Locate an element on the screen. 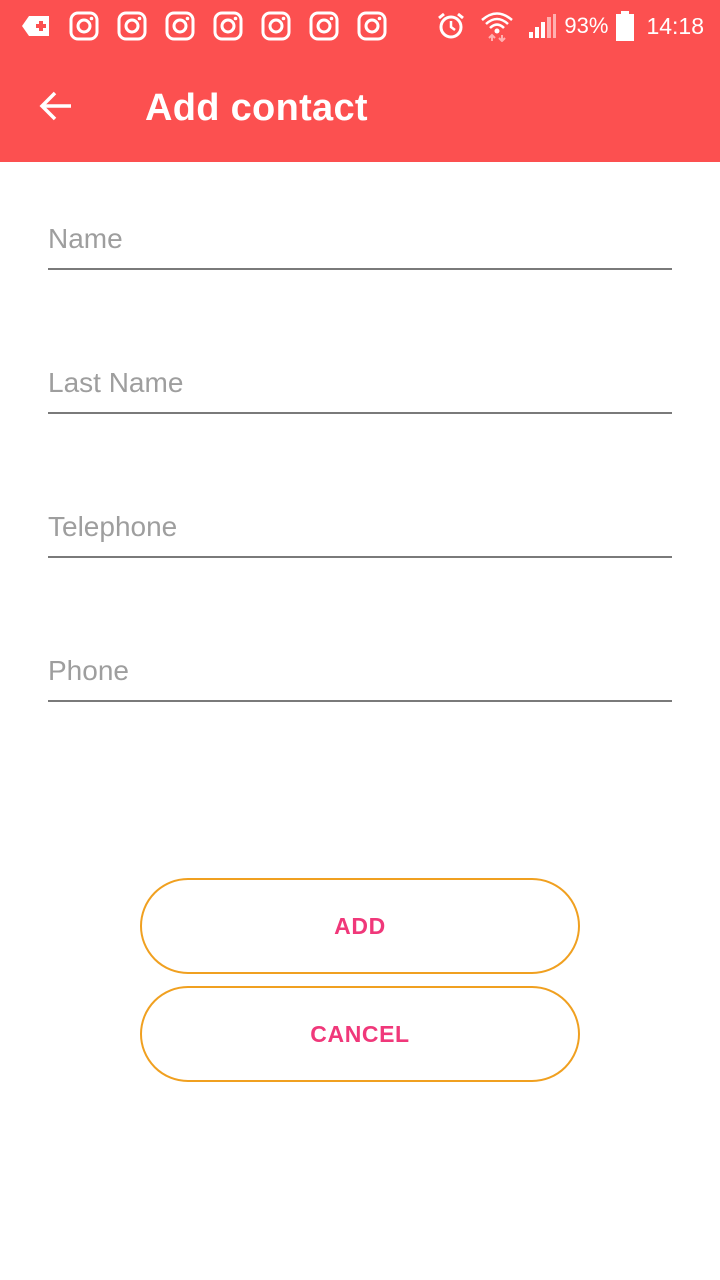 Image resolution: width=720 pixels, height=1280 pixels. wifi-icon is located at coordinates (497, 26).